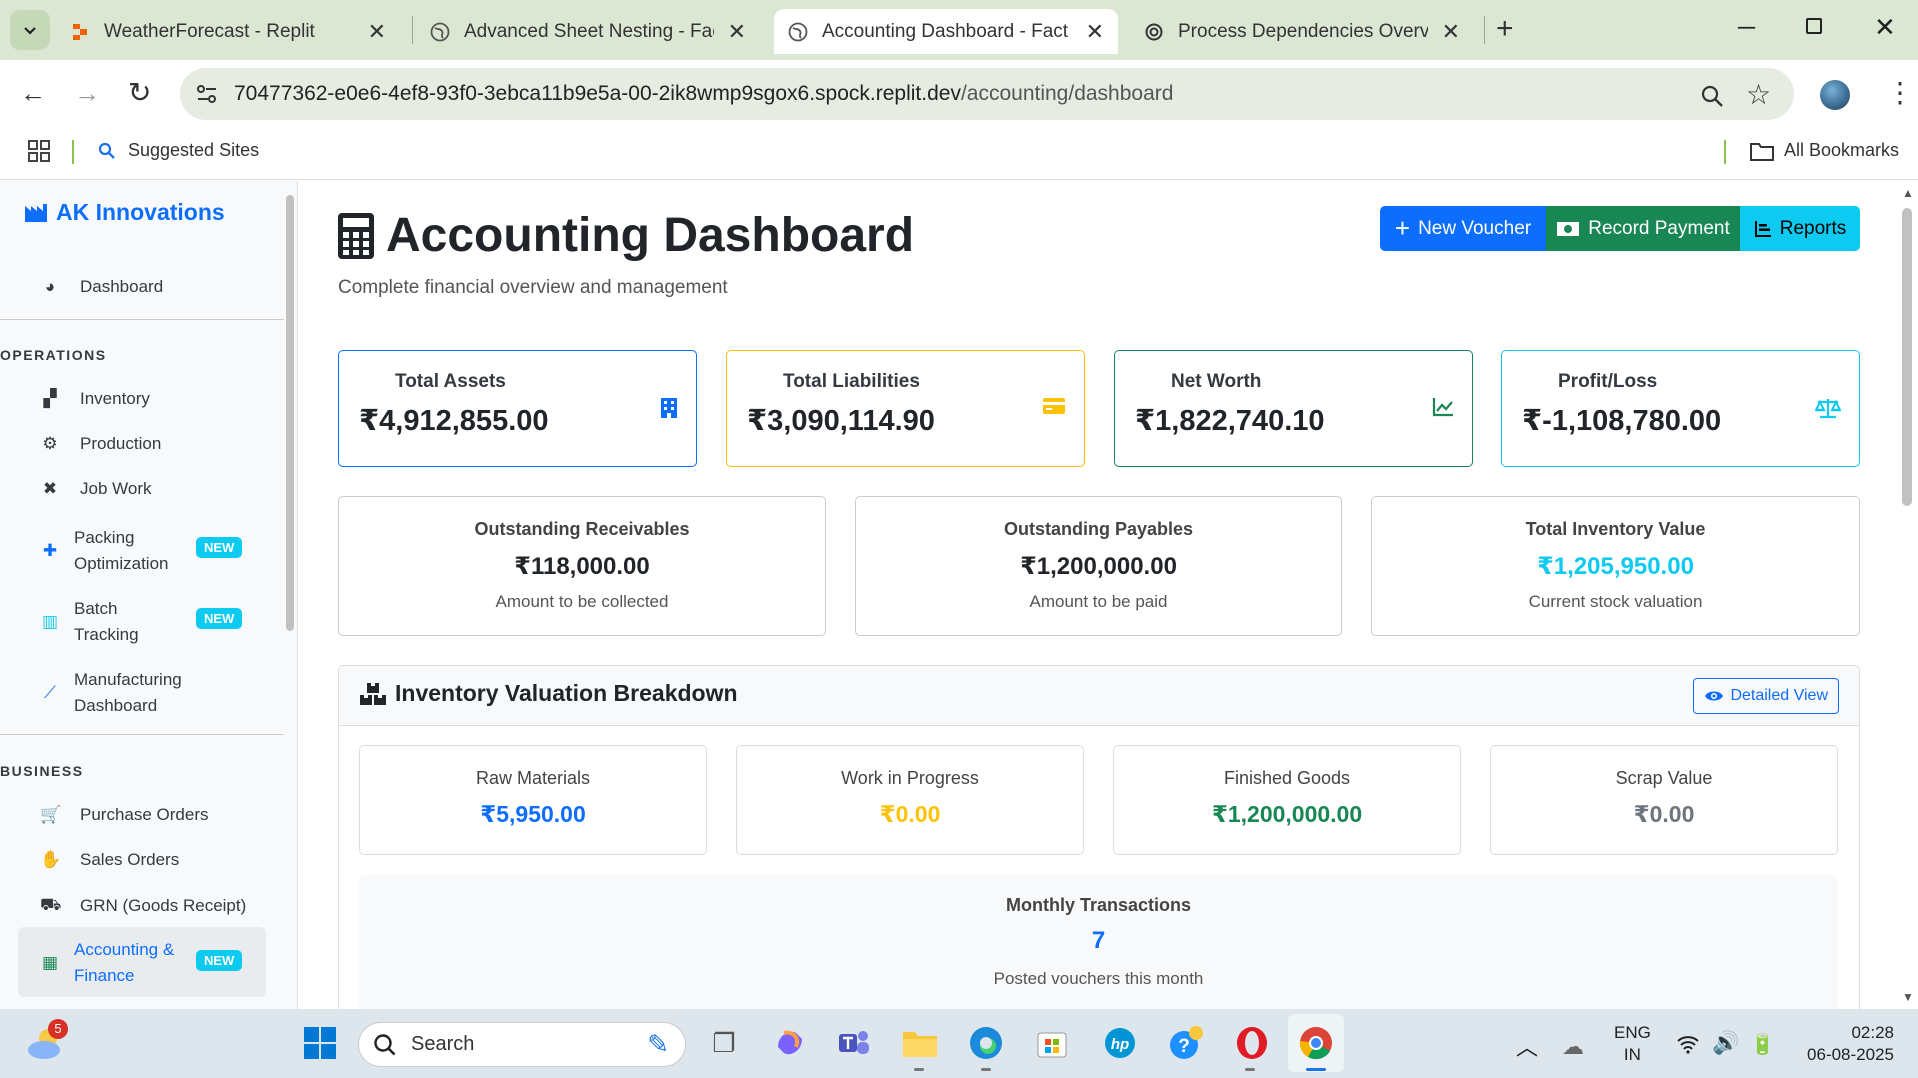  Describe the element at coordinates (1824, 150) in the screenshot. I see `all-bookmarks-button: All Bookmarks` at that location.